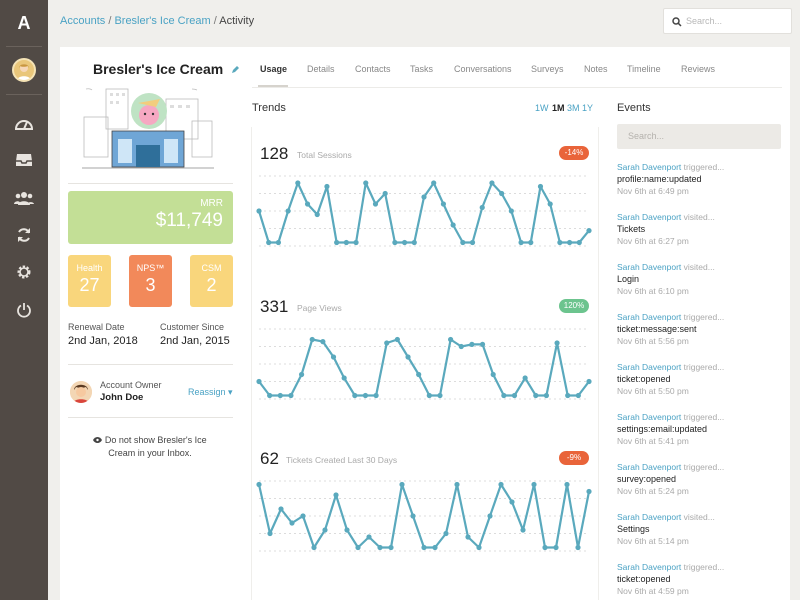 This screenshot has width=800, height=600. What do you see at coordinates (24, 70) in the screenshot?
I see `user-avatar` at bounding box center [24, 70].